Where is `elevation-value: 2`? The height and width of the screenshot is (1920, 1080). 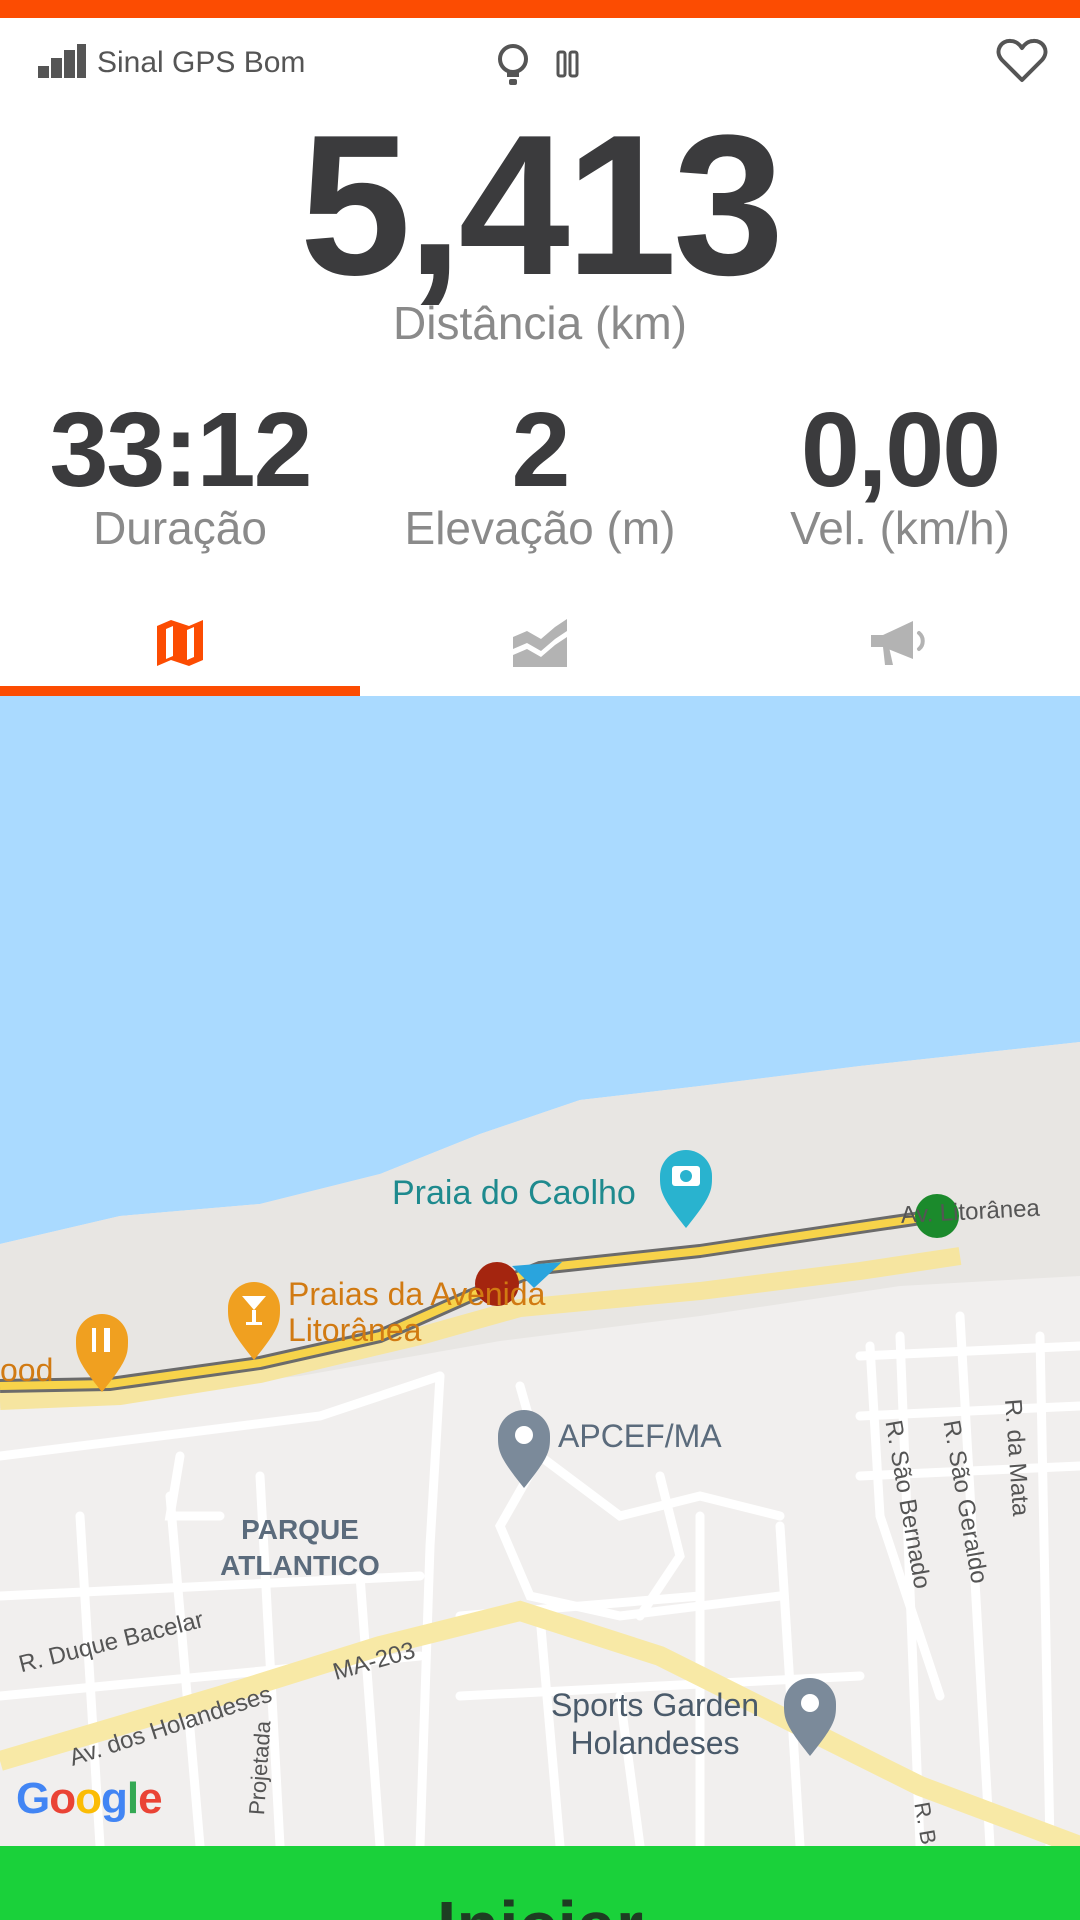
elevation-value: 2 is located at coordinates (541, 450).